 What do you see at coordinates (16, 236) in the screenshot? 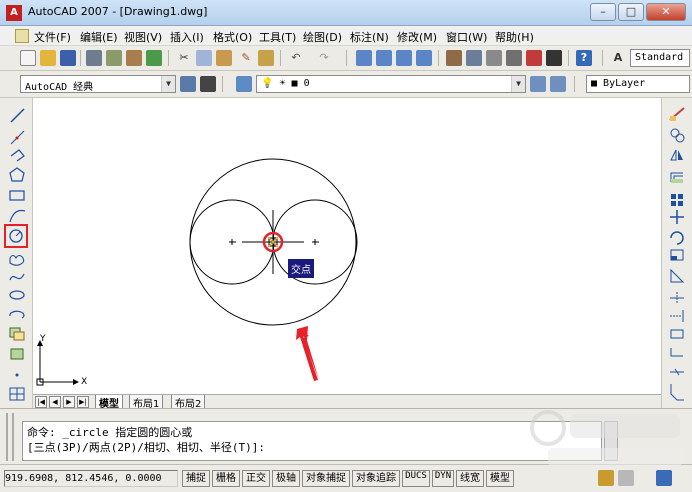
I see `circle-tool-icon` at bounding box center [16, 236].